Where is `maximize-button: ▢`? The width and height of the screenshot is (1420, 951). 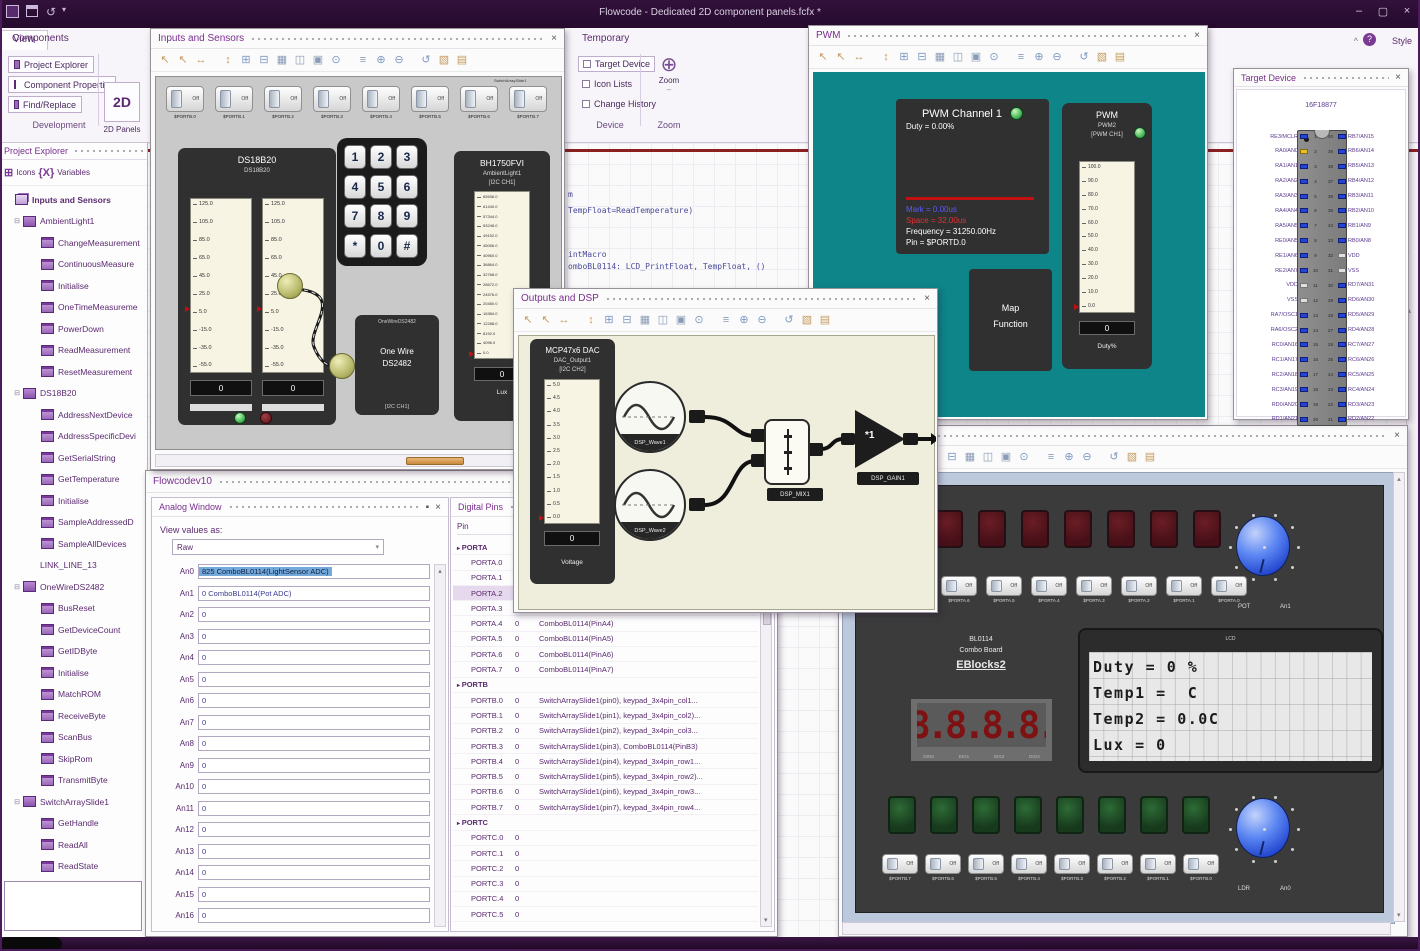
maximize-button: ▢ is located at coordinates (1383, 11).